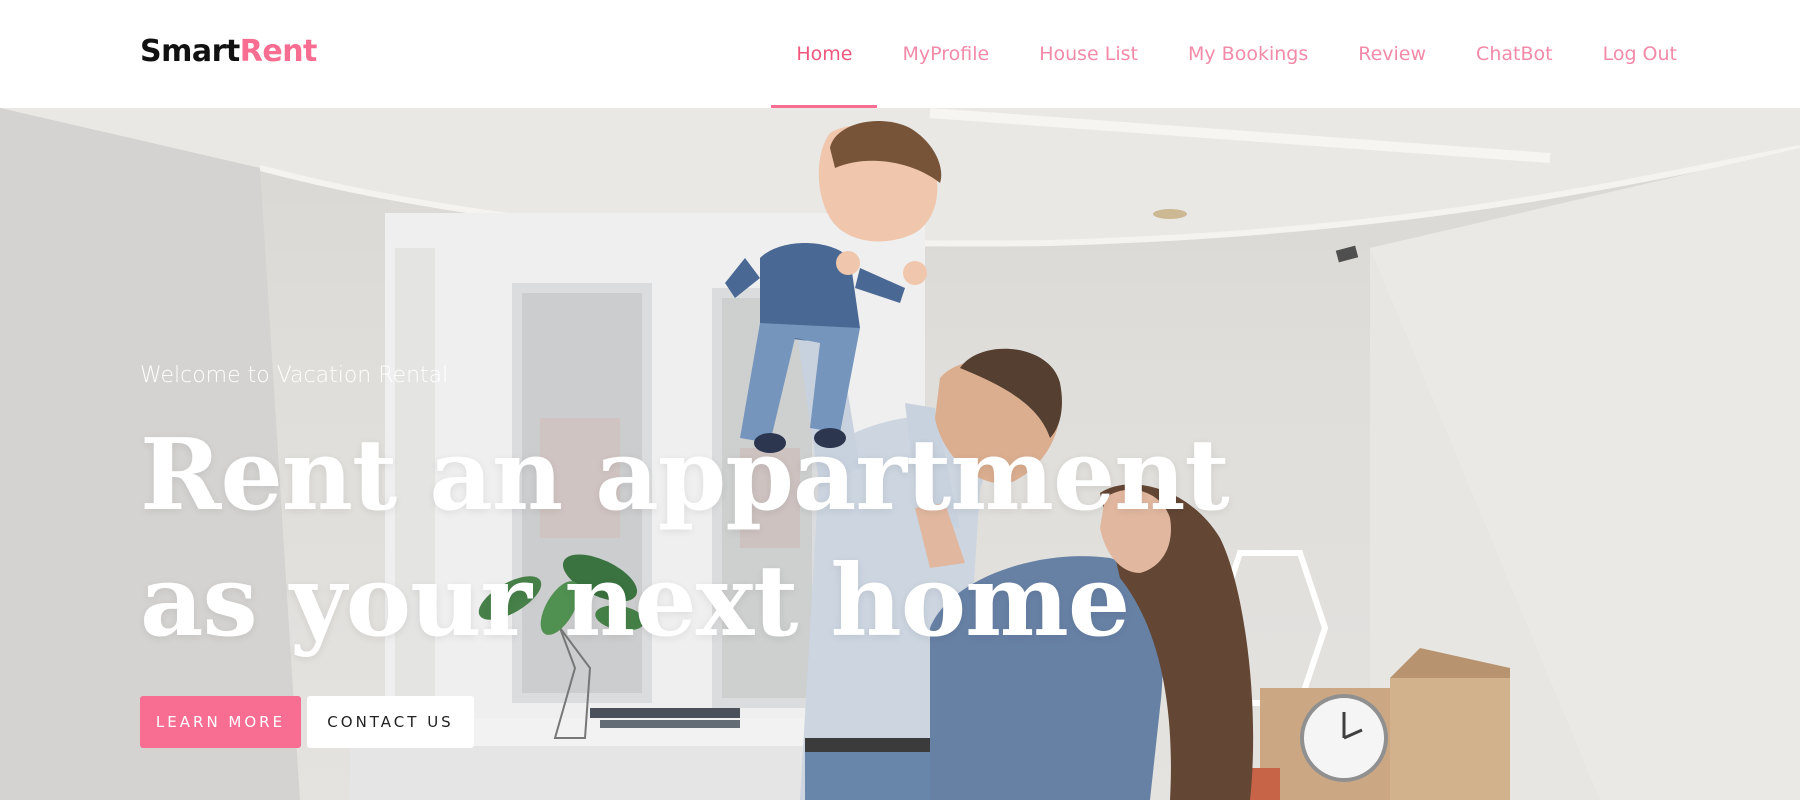 Image resolution: width=1800 pixels, height=800 pixels. What do you see at coordinates (1088, 54) in the screenshot?
I see `nav-house-list: House List` at bounding box center [1088, 54].